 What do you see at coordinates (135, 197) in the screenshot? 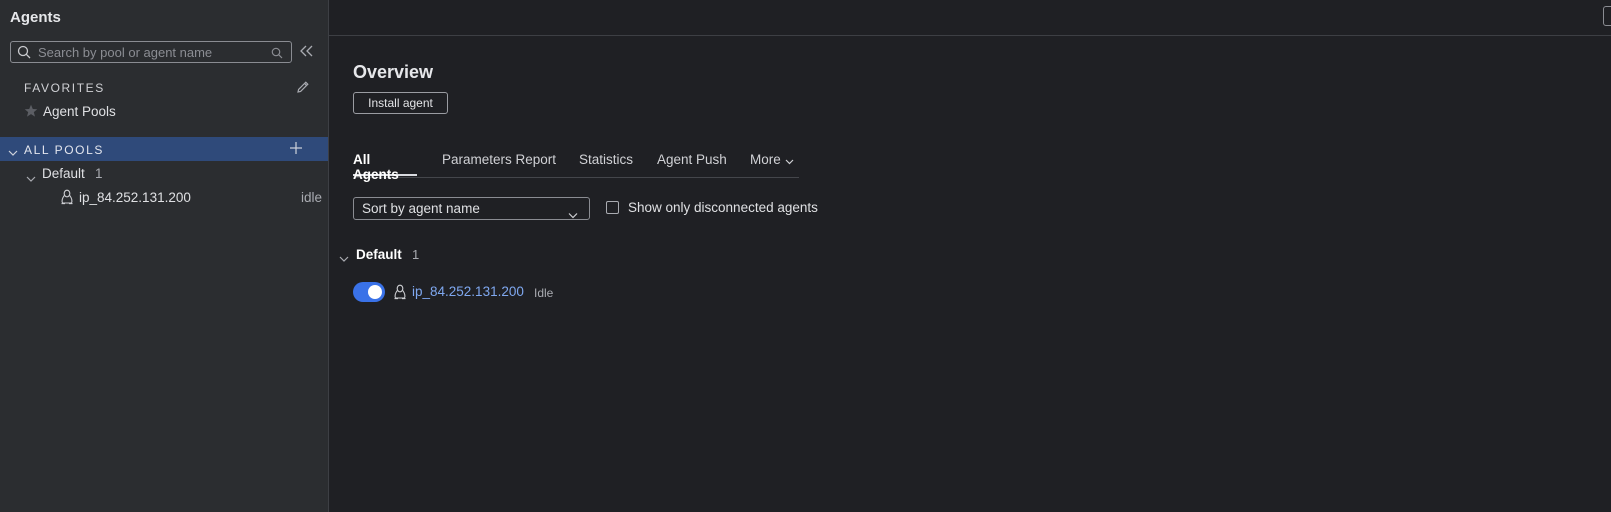
I see `agent-name: ip_84.252.131.200` at bounding box center [135, 197].